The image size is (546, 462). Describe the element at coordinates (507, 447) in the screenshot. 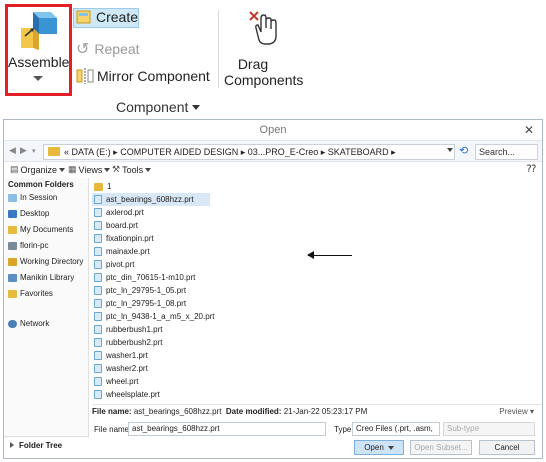

I see `cancel-button: Cancel` at that location.